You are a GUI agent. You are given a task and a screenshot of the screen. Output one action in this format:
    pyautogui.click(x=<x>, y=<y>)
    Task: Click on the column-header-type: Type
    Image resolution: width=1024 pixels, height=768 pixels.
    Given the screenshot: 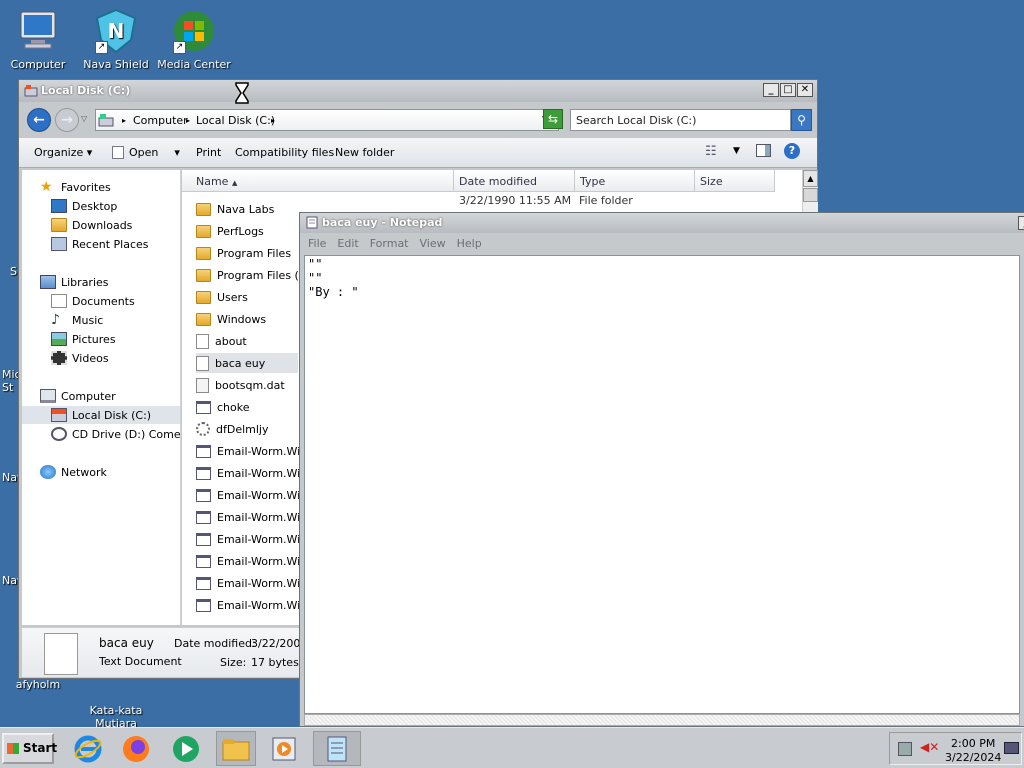 What is the action you would take?
    pyautogui.click(x=635, y=181)
    